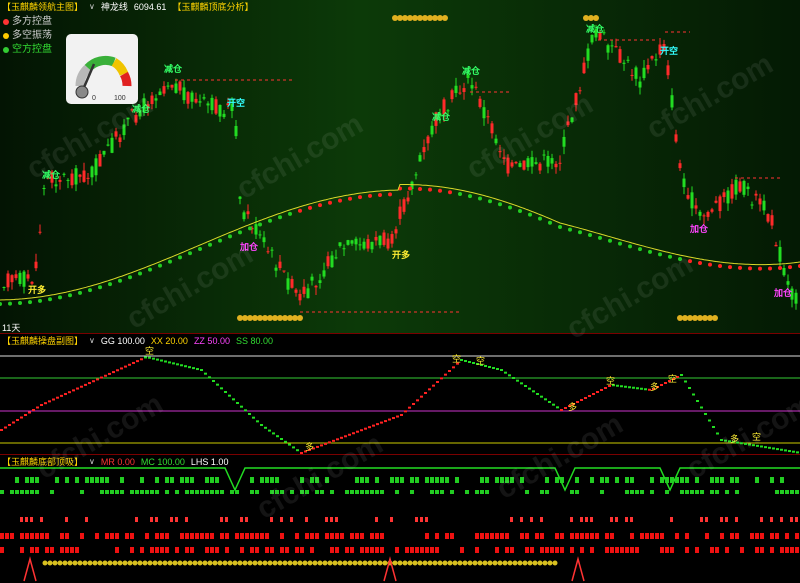  I want to click on param-mc: MC 100.00, so click(162, 462).